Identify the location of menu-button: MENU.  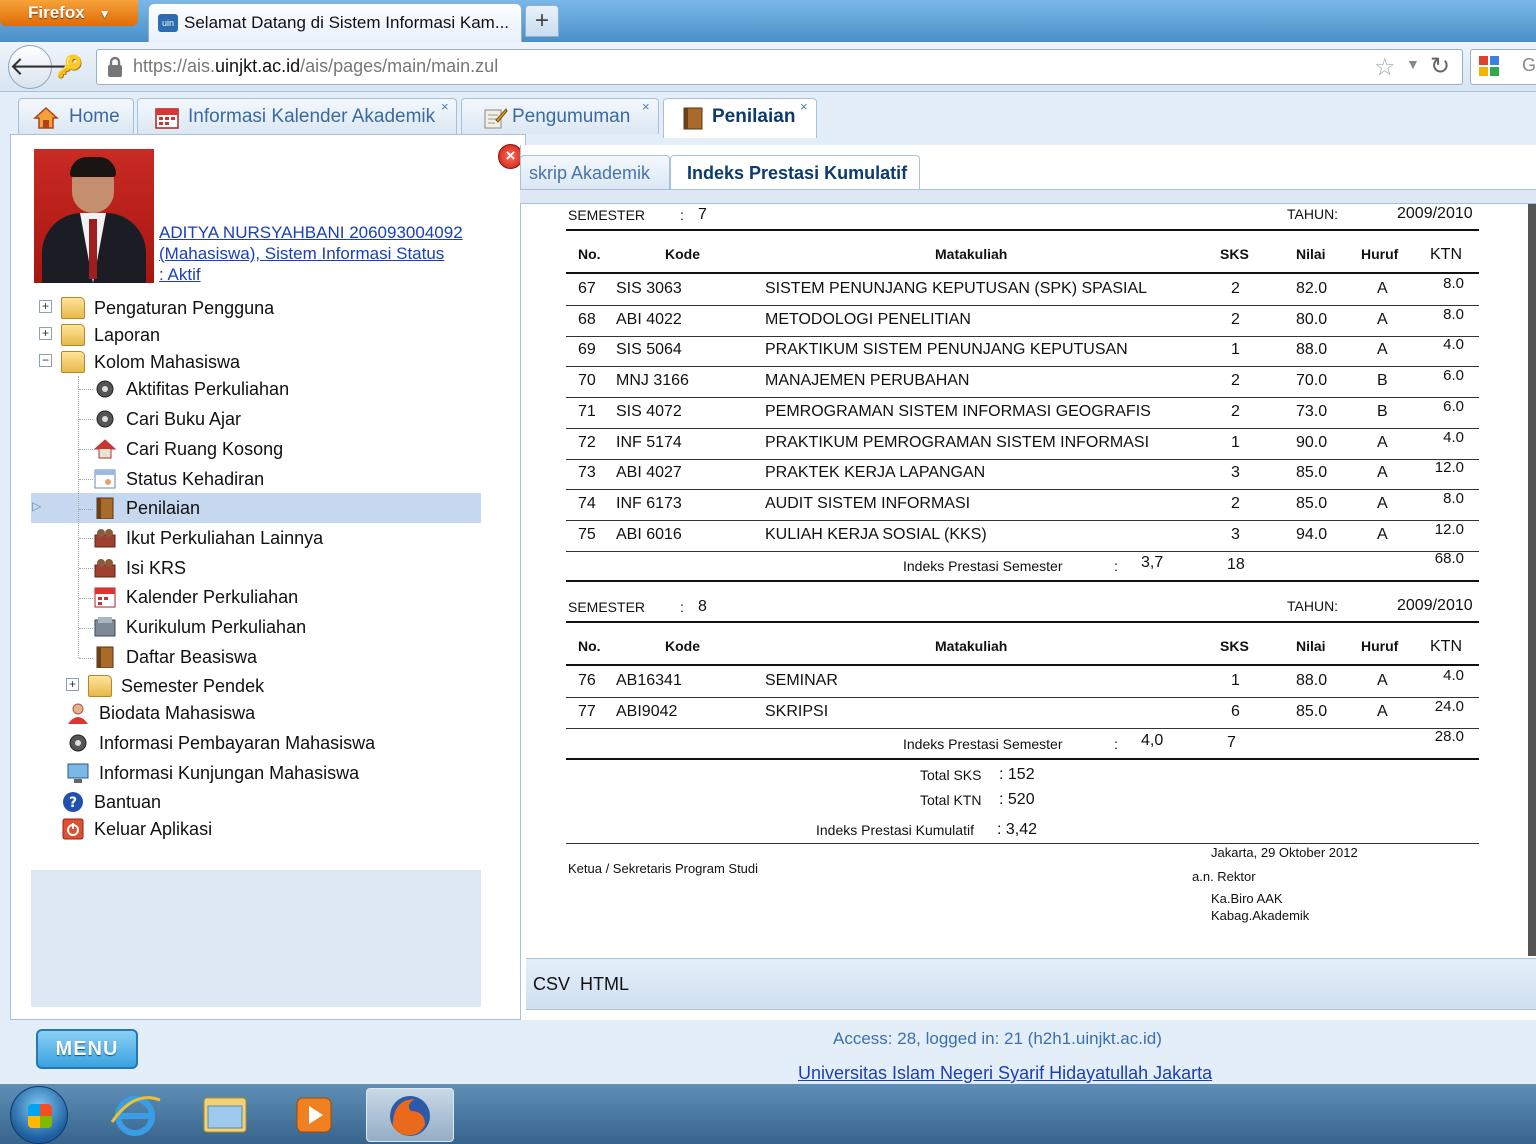
(87, 1049).